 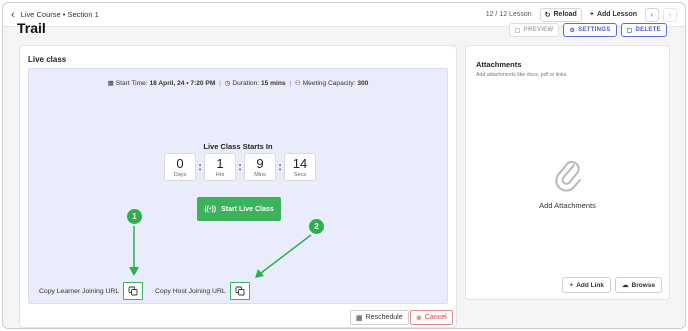 I want to click on add-attachments-label: Add Attachments, so click(x=567, y=205).